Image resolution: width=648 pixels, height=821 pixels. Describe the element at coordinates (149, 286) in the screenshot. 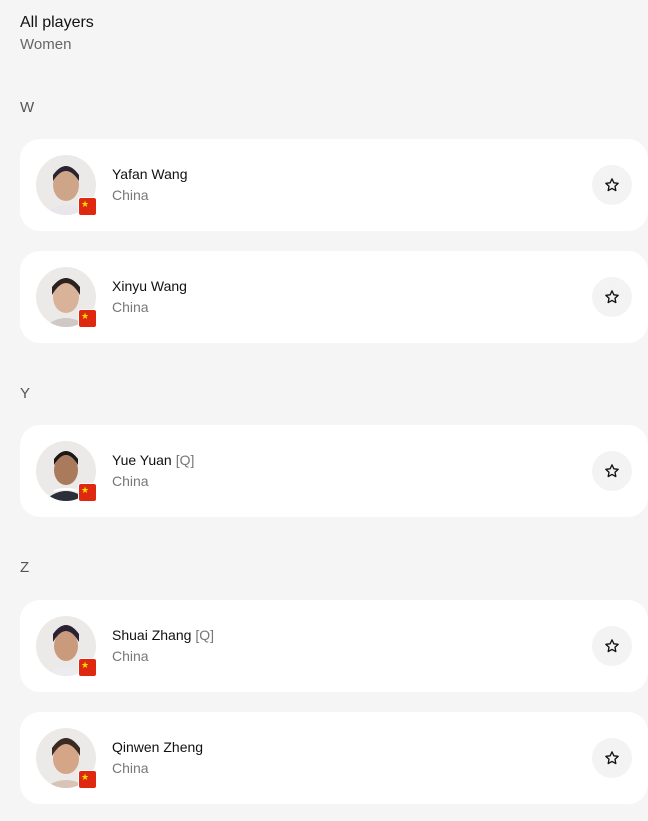

I see `player-name: Xinyu Wang` at that location.